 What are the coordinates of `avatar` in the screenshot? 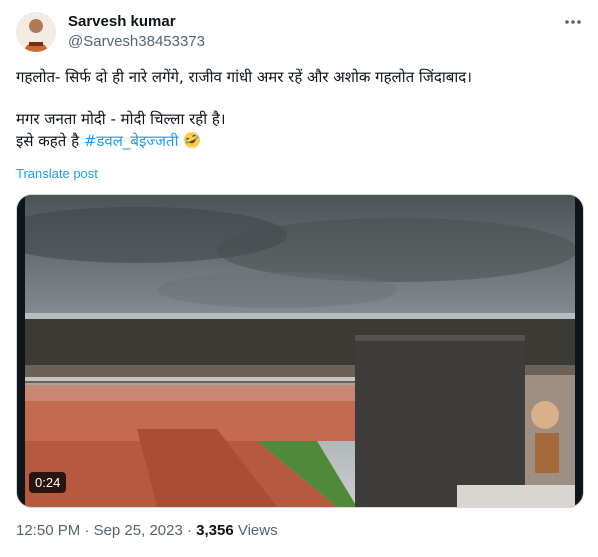 It's located at (36, 32).